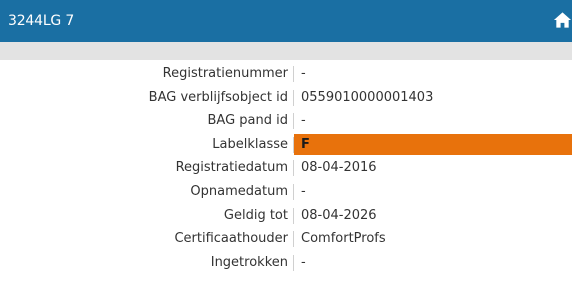 The height and width of the screenshot is (305, 572). What do you see at coordinates (225, 73) in the screenshot?
I see `field-label: Registratienummer` at bounding box center [225, 73].